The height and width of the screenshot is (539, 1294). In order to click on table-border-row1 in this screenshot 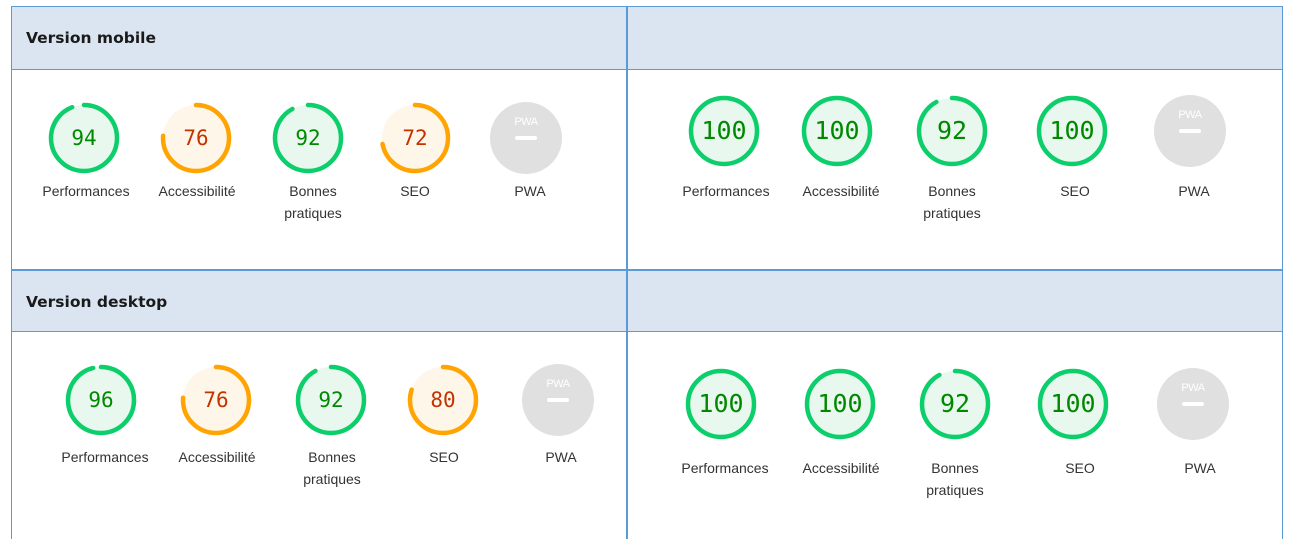, I will do `click(647, 69)`.